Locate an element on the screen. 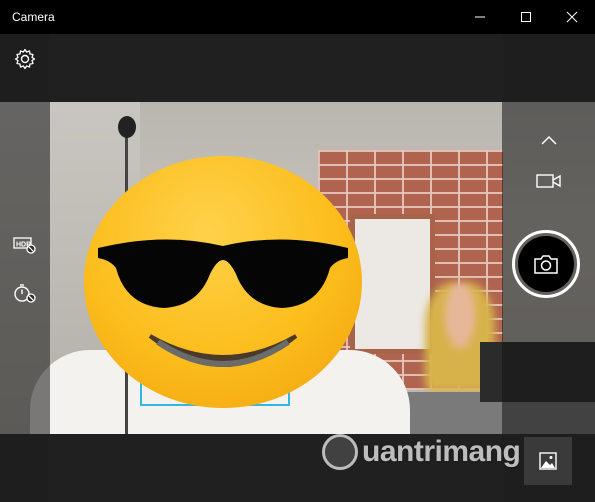 This screenshot has height=502, width=595. minimize-icon is located at coordinates (480, 17).